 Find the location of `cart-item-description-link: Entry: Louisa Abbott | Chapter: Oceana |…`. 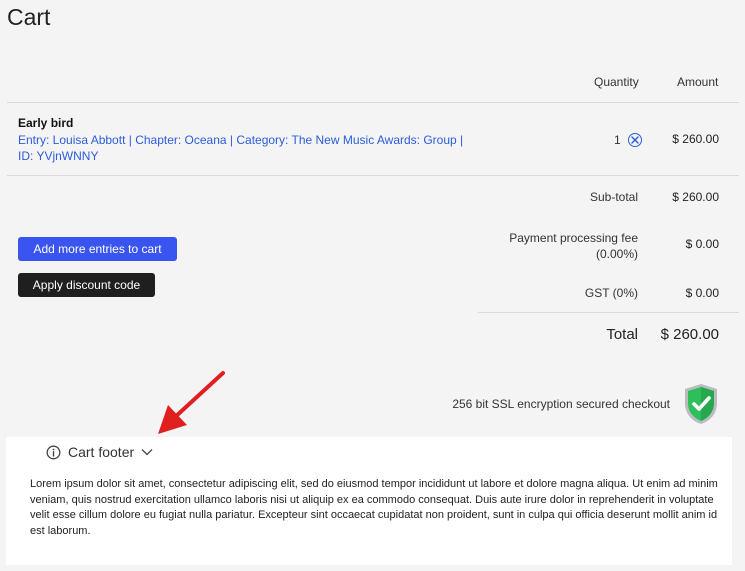

cart-item-description-link: Entry: Louisa Abbott | Chapter: Oceana |… is located at coordinates (243, 148).